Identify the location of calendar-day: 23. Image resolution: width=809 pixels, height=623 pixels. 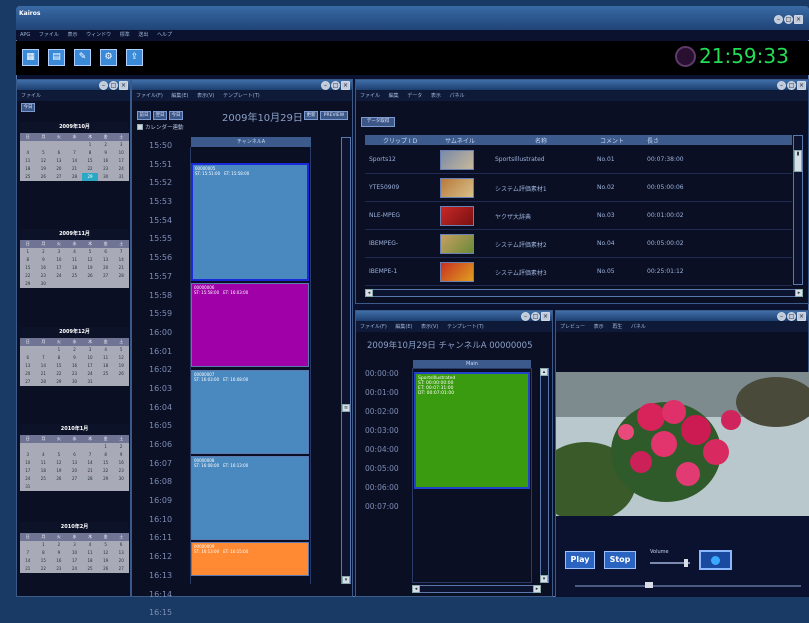
(59, 569).